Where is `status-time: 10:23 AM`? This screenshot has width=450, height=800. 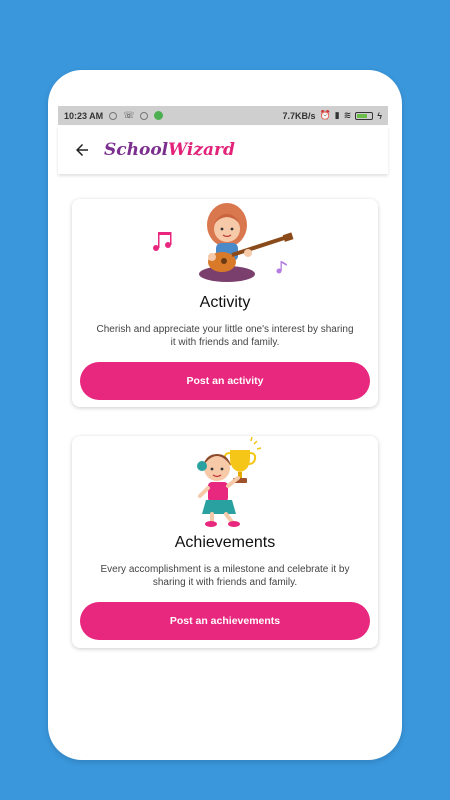
status-time: 10:23 AM is located at coordinates (84, 115).